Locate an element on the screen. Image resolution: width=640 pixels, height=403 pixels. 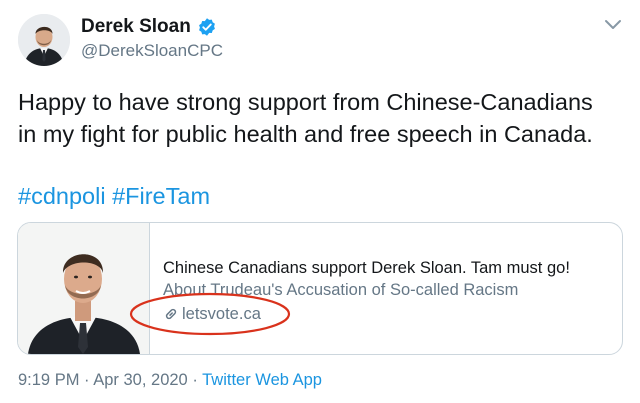
tweet-meta: 9:19 PM · Apr 30, 2020 · Twitter Web App is located at coordinates (170, 380).